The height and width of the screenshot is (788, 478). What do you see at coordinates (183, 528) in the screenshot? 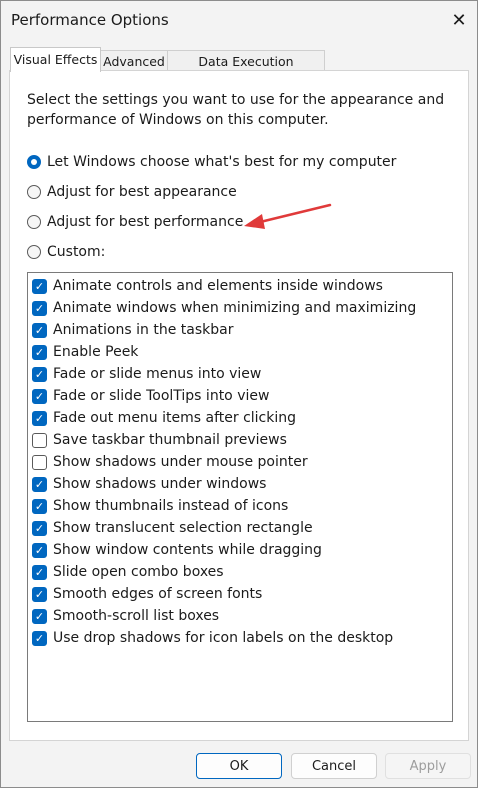
I see `effect-label: Show translucent selection rectangle` at bounding box center [183, 528].